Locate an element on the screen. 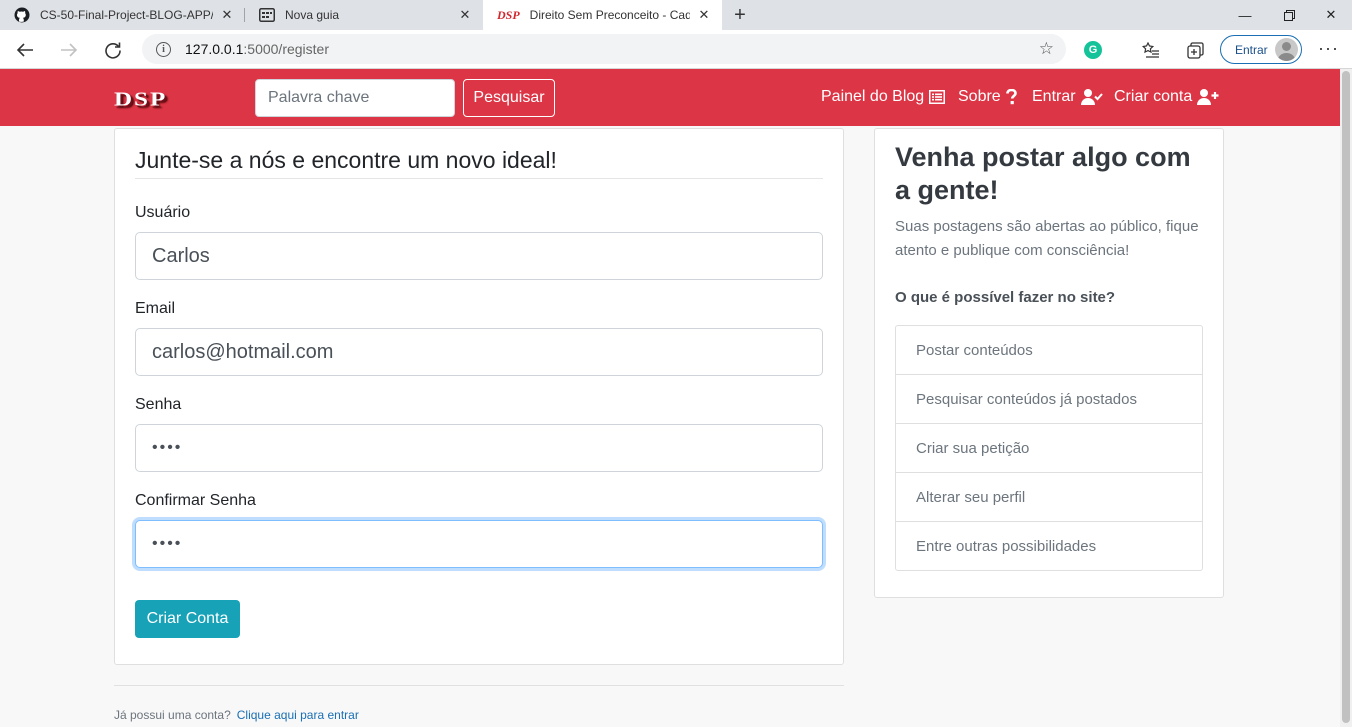 This screenshot has height=727, width=1352. nav-register: Criar conta is located at coordinates (1166, 97).